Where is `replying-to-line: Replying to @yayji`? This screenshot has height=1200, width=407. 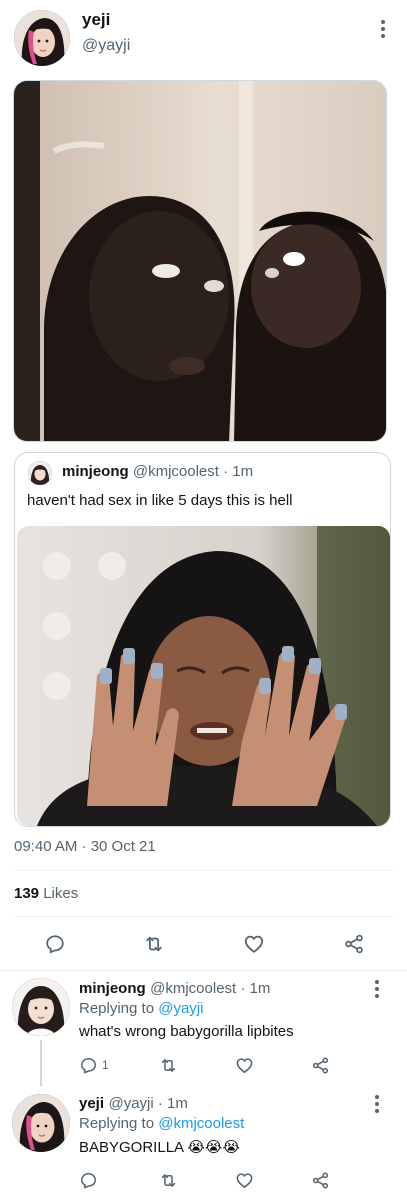
replying-to-line: Replying to @yayji is located at coordinates (141, 1008).